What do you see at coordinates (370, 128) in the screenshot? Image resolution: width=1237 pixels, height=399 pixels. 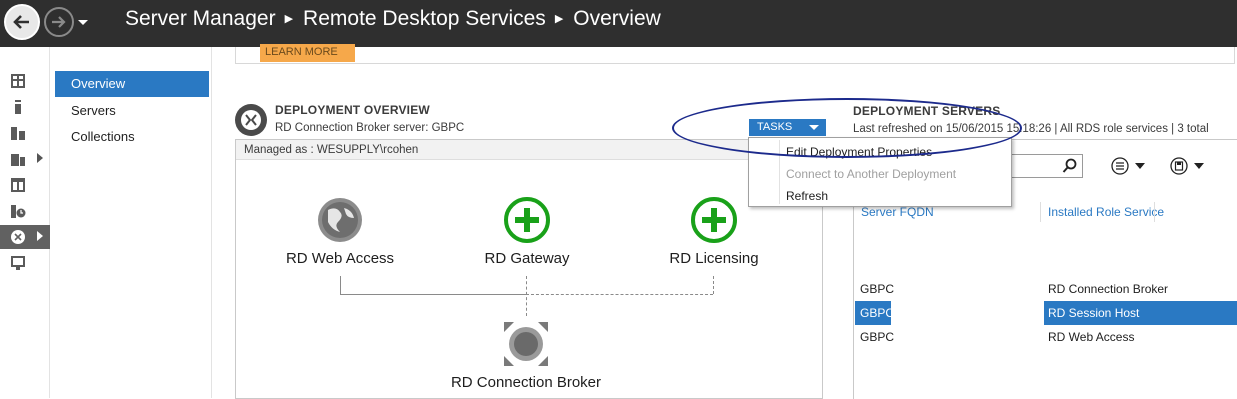 I see `deployment-overview-subtitle: RD Connection Broker server: GBPC` at bounding box center [370, 128].